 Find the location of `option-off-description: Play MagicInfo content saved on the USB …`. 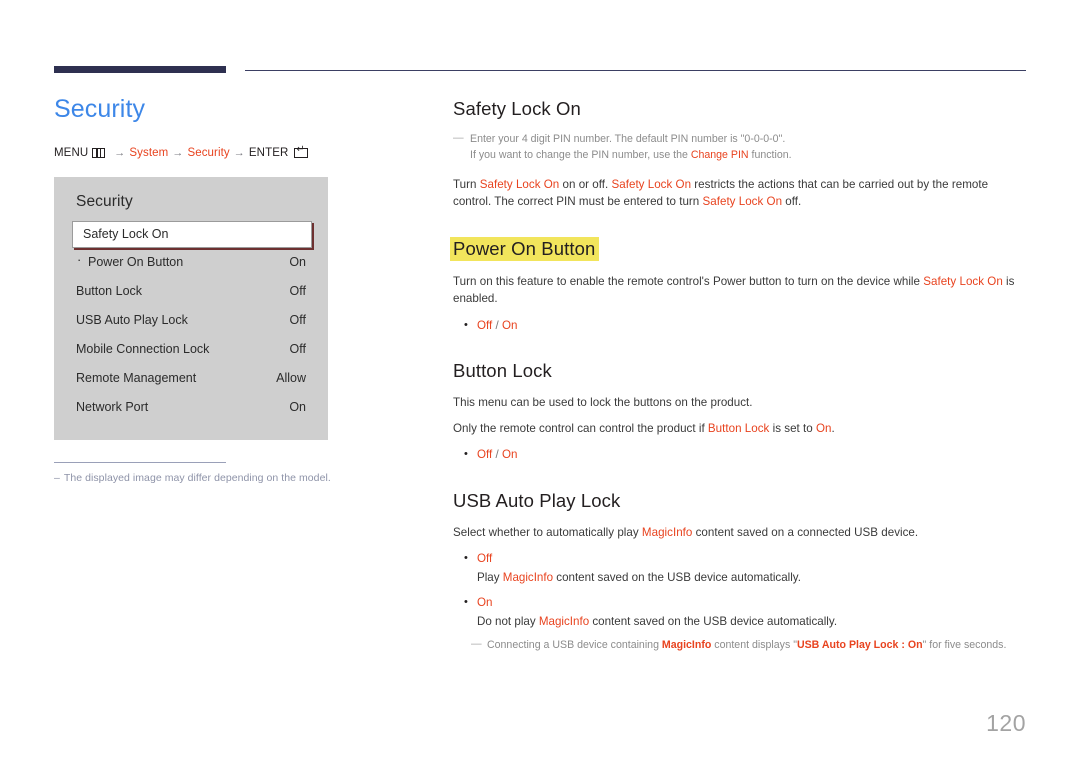

option-off-description: Play MagicInfo content saved on the USB … is located at coordinates (751, 578).